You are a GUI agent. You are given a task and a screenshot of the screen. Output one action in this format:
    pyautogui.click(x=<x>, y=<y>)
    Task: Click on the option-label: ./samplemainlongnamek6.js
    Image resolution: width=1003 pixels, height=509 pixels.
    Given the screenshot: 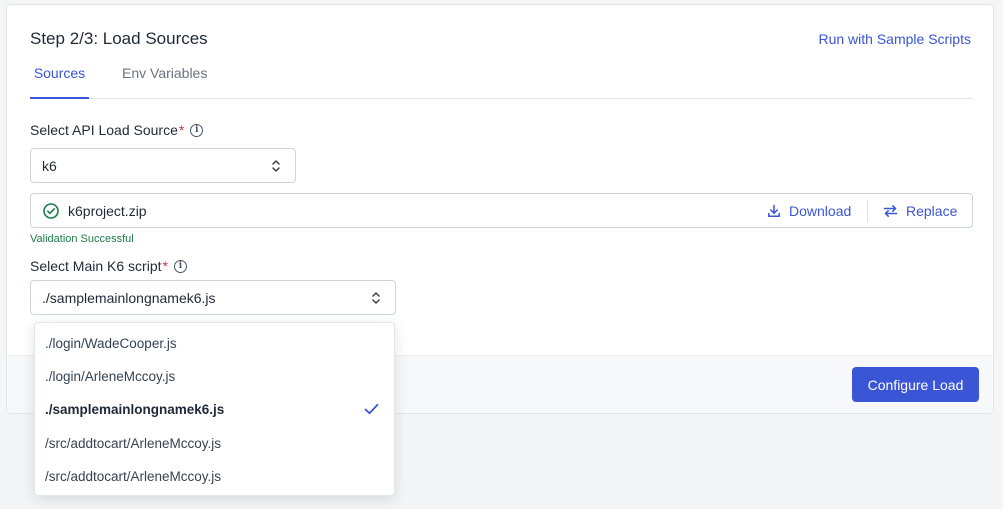 What is the action you would take?
    pyautogui.click(x=135, y=409)
    